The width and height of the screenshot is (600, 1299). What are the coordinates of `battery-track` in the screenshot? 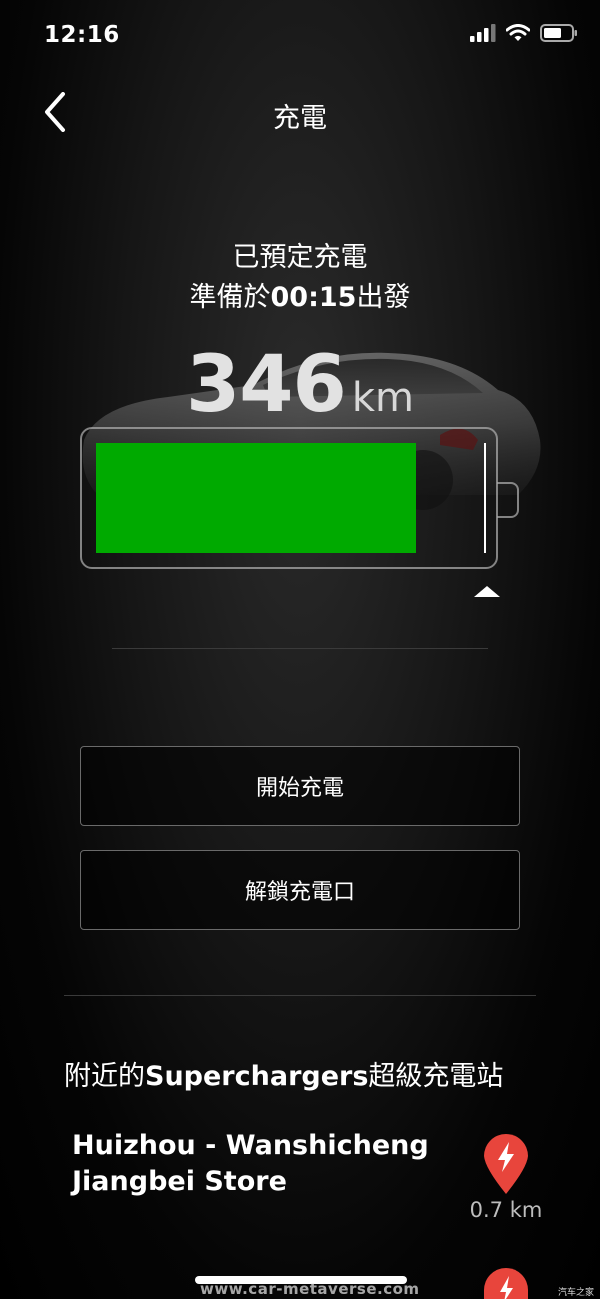 It's located at (291, 498).